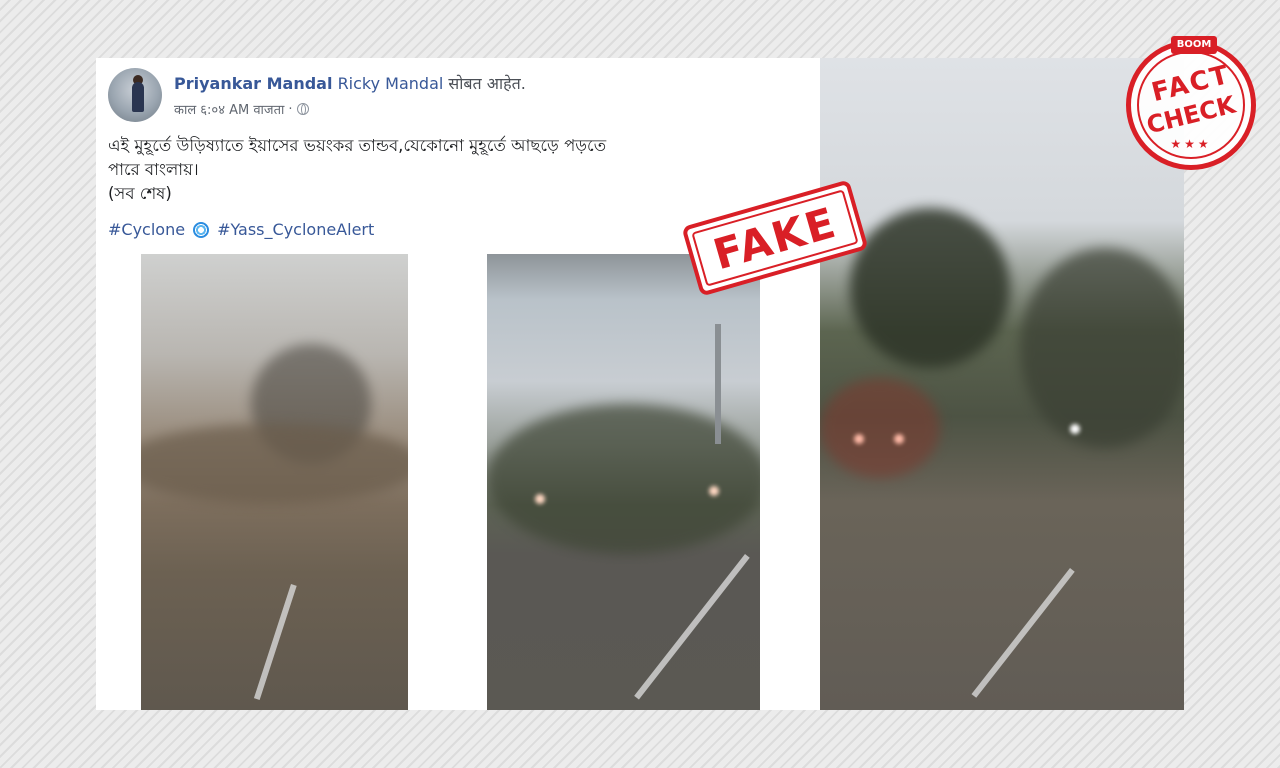 The image size is (1280, 768). I want to click on with-text: सोबत आहेत., so click(487, 83).